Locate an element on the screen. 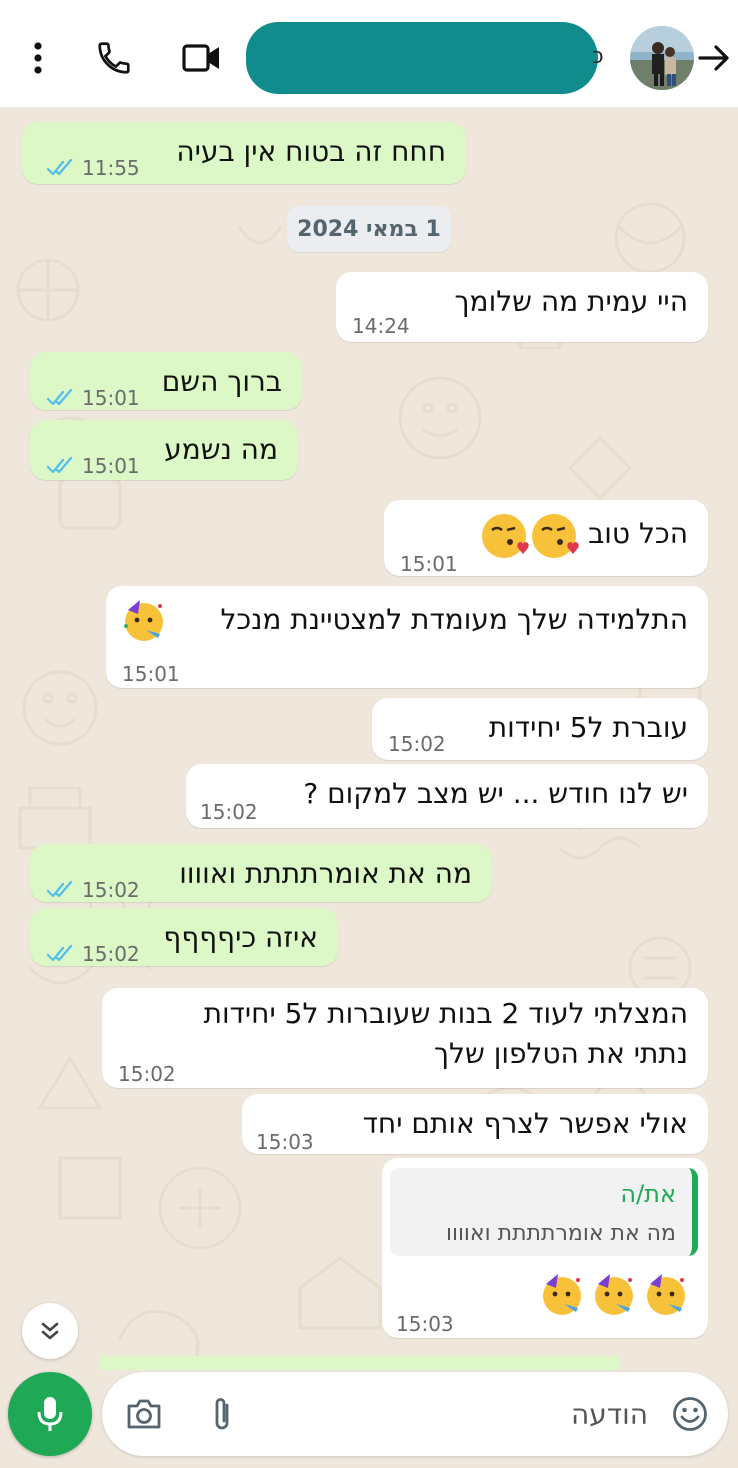 This screenshot has width=738, height=1468. message-text-line-1: המצלתי לעוד 2 בנות שעוברות ל5 יחידות is located at coordinates (445, 1013).